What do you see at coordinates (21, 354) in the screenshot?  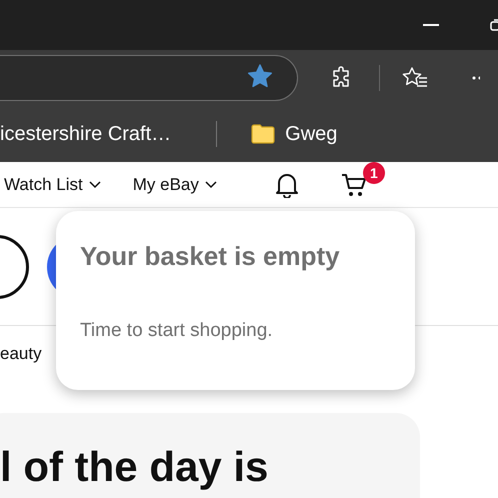 I see `category-link: eauty` at bounding box center [21, 354].